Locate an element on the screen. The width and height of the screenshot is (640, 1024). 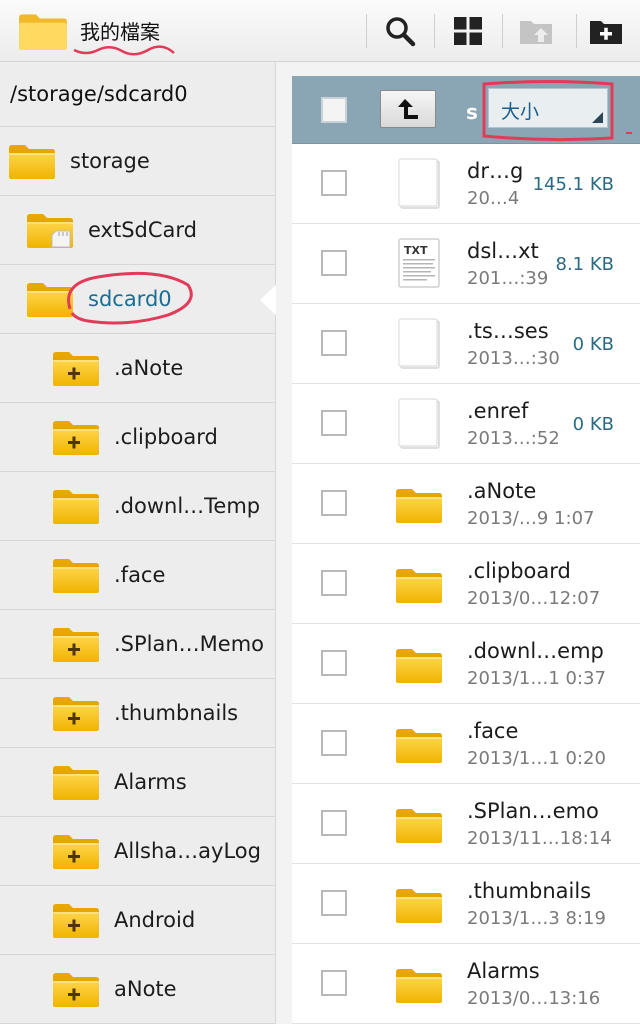
current-path: /storage/sdcard0 is located at coordinates (137, 94).